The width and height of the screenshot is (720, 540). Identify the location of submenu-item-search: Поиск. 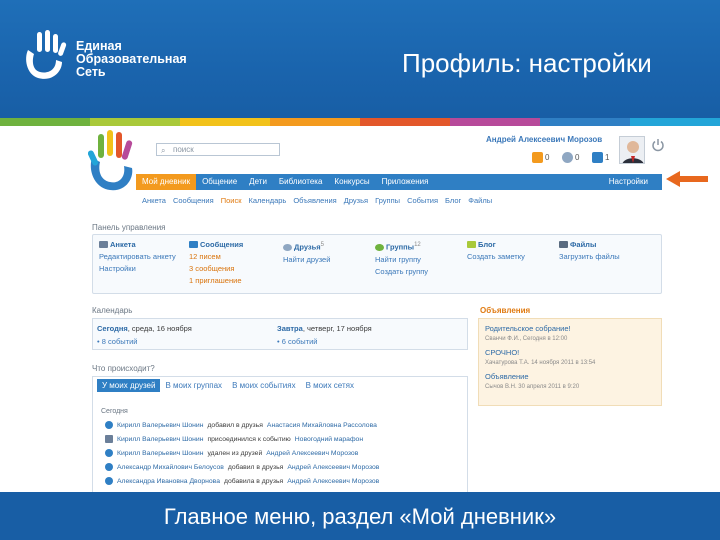
(231, 200).